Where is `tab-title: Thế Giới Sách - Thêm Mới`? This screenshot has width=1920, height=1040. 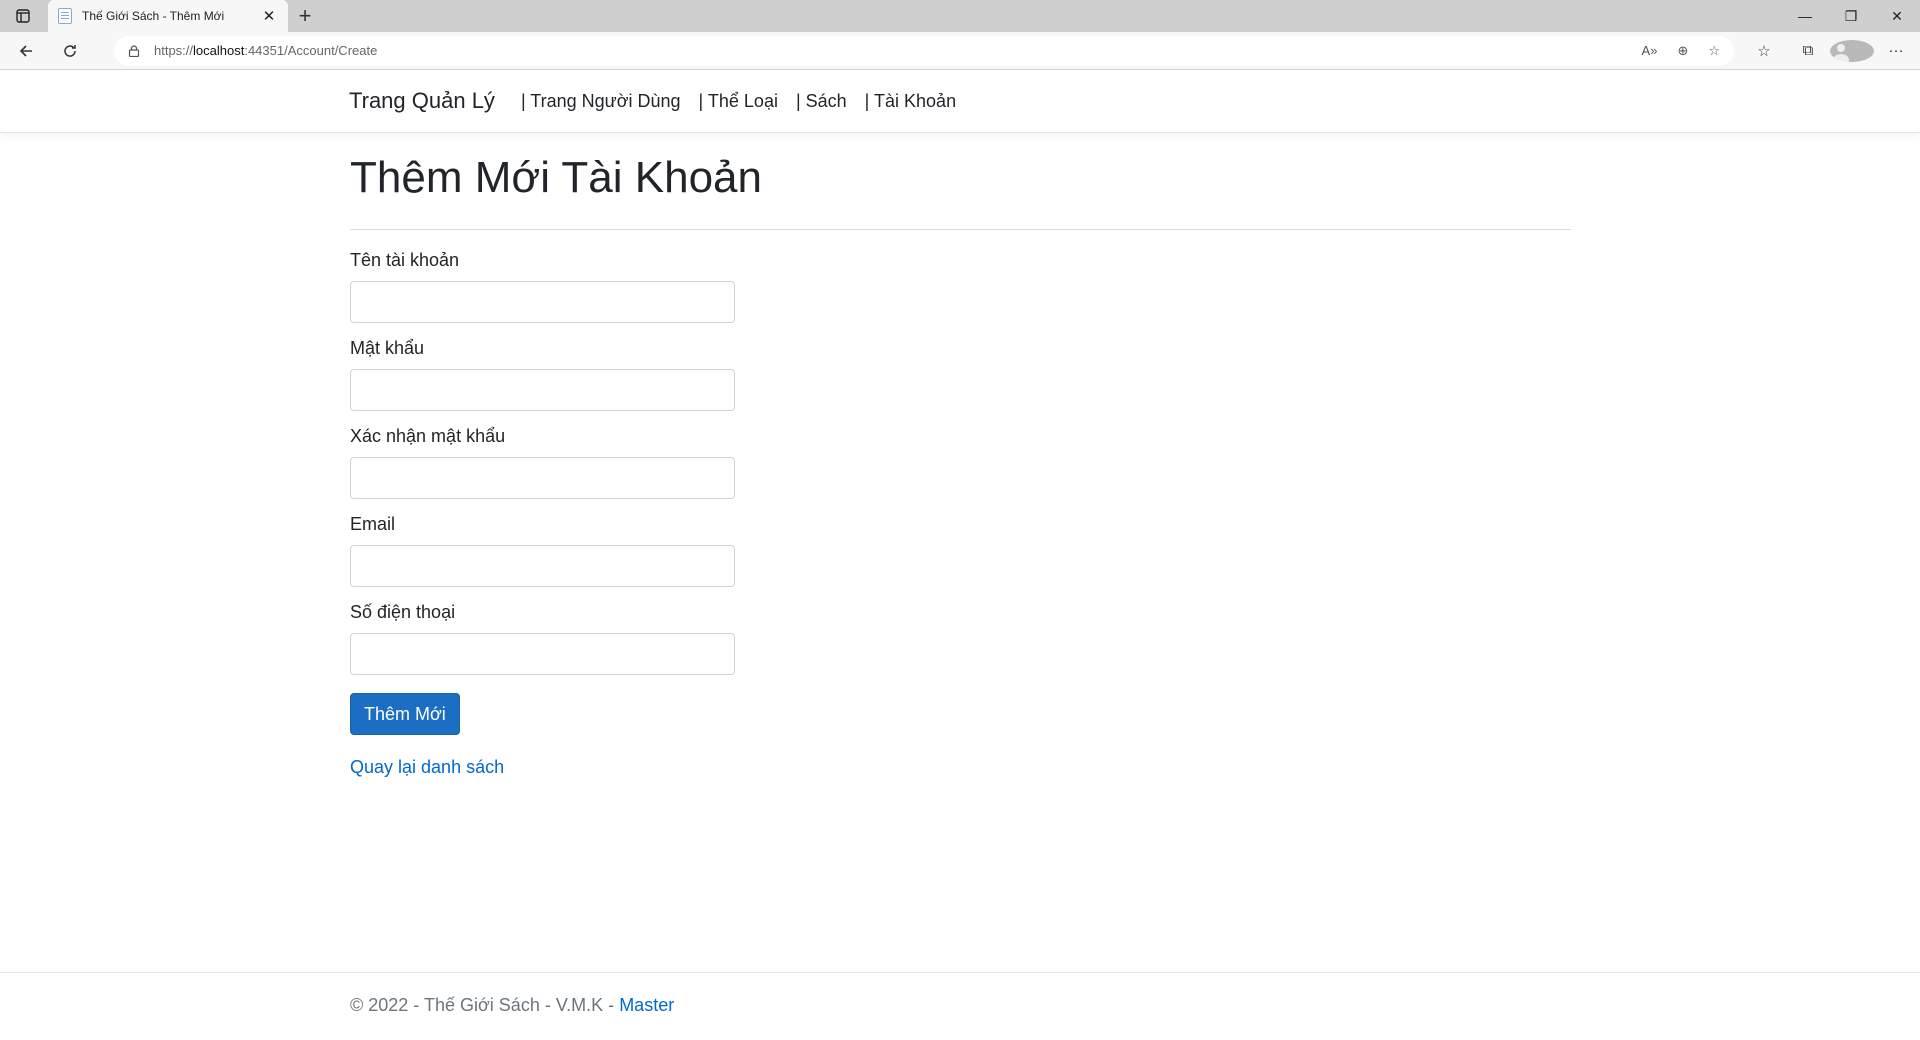 tab-title: Thế Giới Sách - Thêm Mới is located at coordinates (153, 16).